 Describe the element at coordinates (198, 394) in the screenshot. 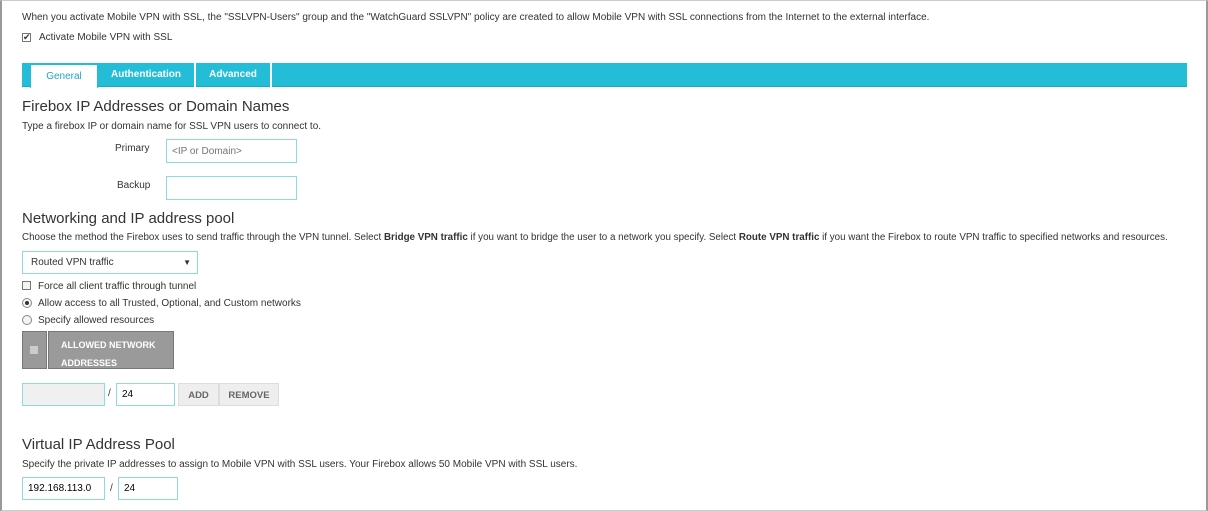

I see `add-button: ADD` at that location.